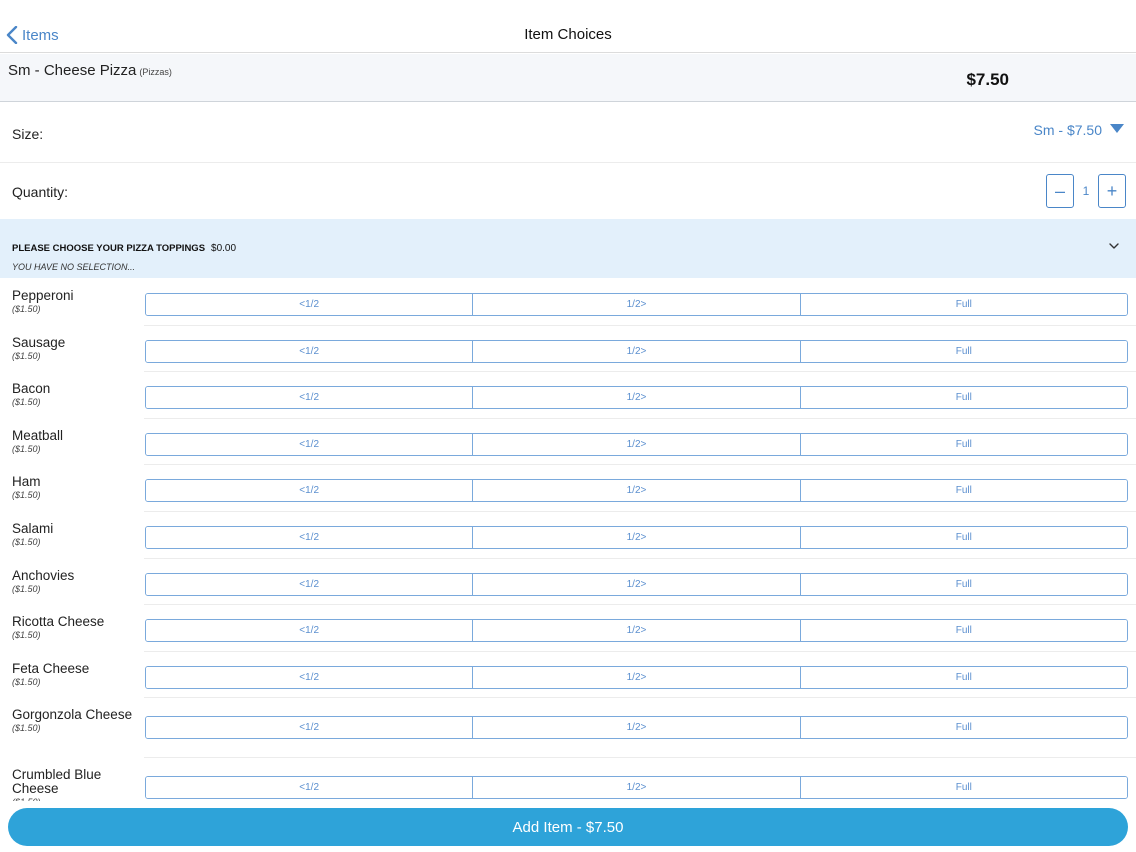 The image size is (1136, 852). I want to click on topping-name: Pepperoni ($1.50), so click(74, 302).